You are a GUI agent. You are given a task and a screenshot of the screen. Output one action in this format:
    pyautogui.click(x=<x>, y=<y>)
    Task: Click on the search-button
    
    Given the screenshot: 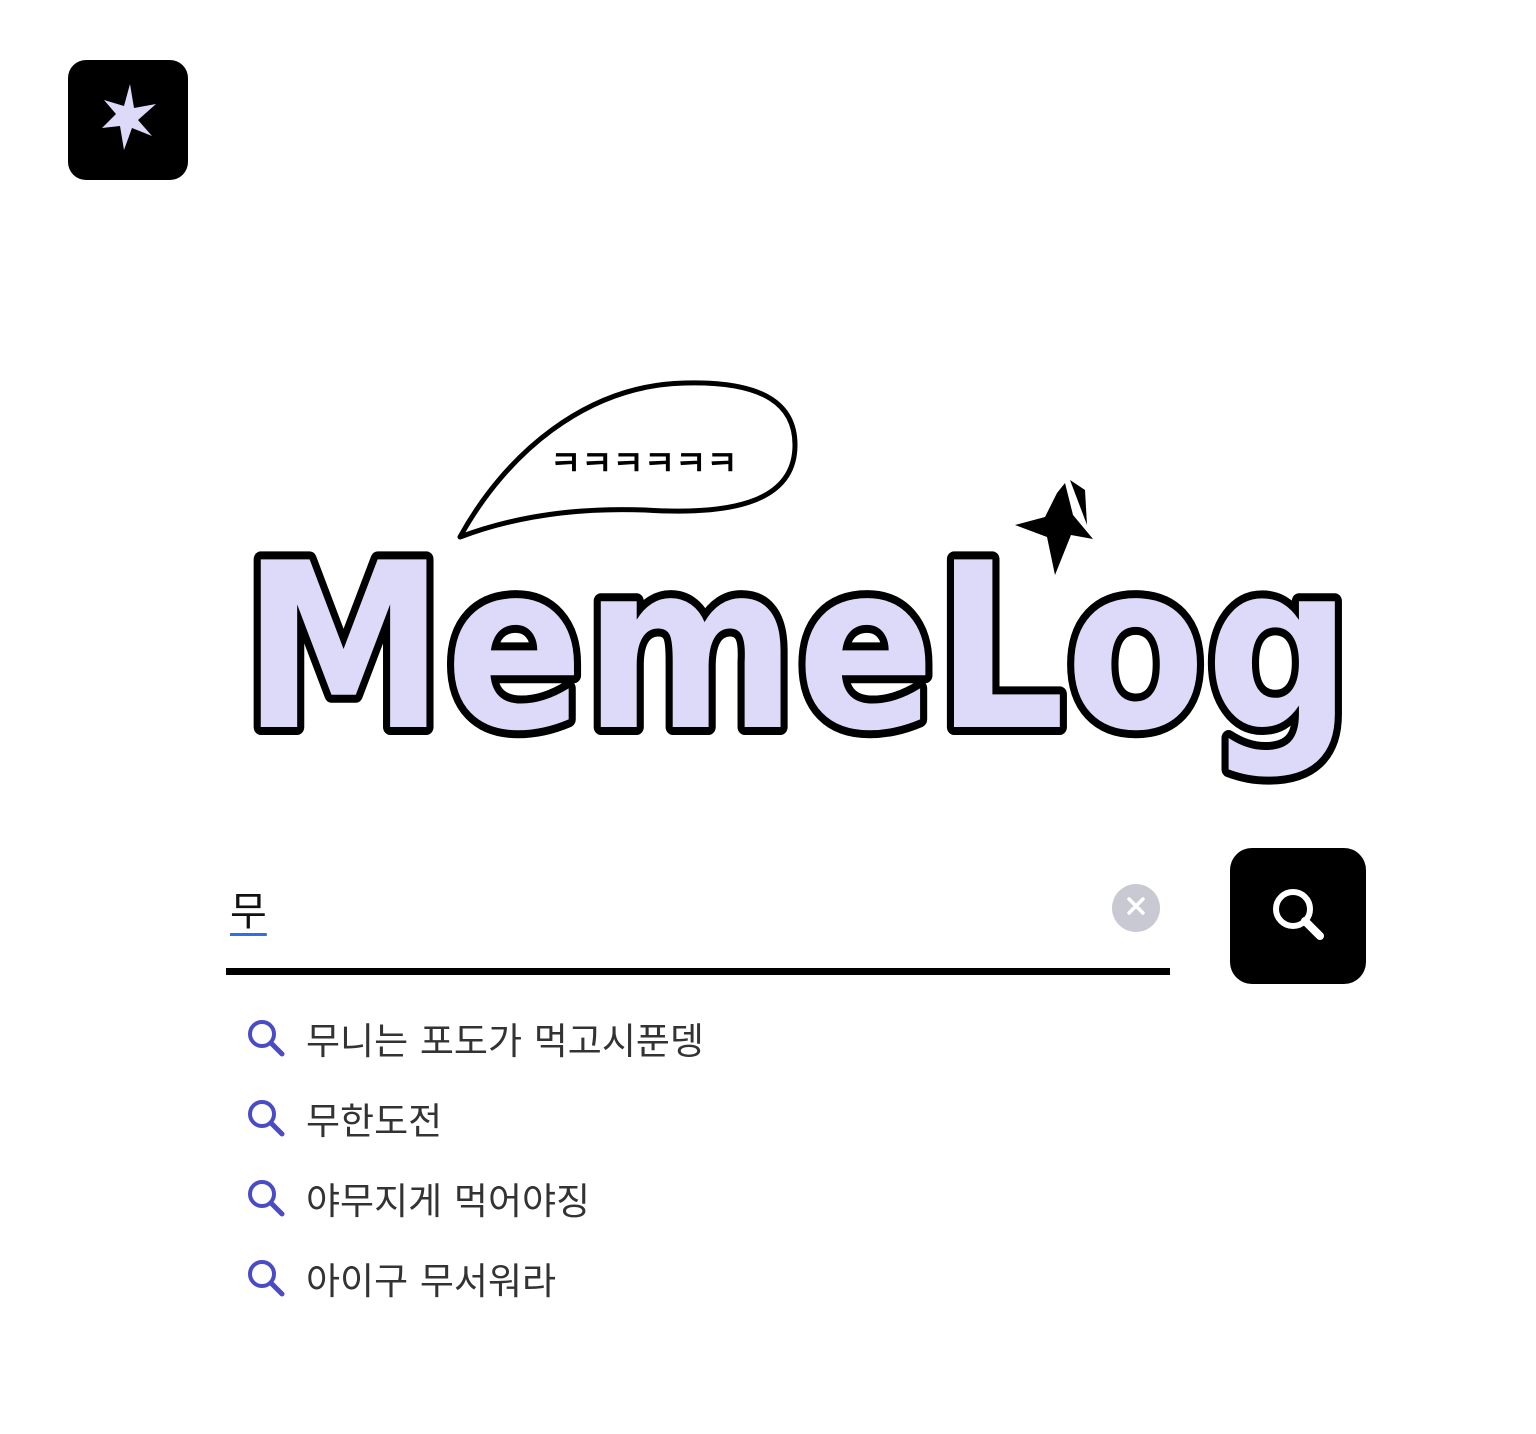 What is the action you would take?
    pyautogui.click(x=1298, y=916)
    